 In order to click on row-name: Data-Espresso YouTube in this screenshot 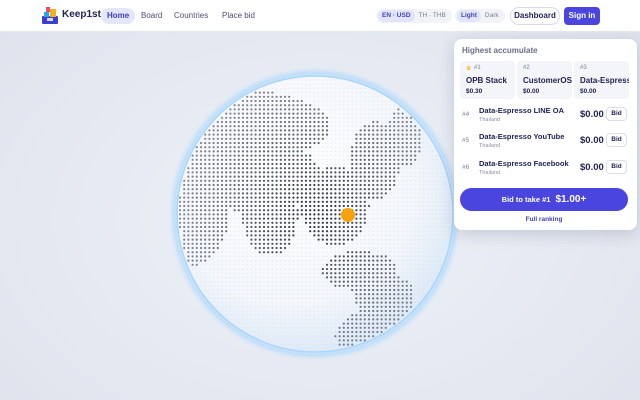, I will do `click(521, 136)`.